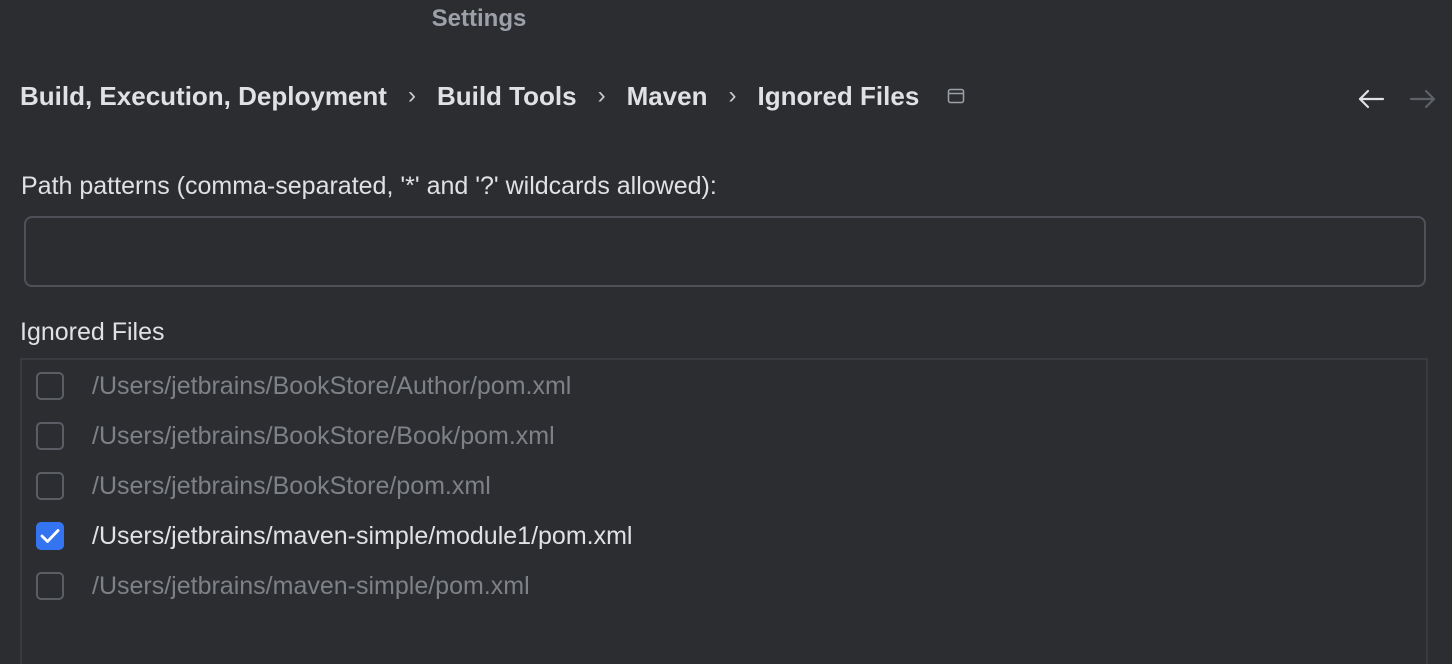 This screenshot has height=664, width=1452. I want to click on arrow-right-icon, so click(1422, 99).